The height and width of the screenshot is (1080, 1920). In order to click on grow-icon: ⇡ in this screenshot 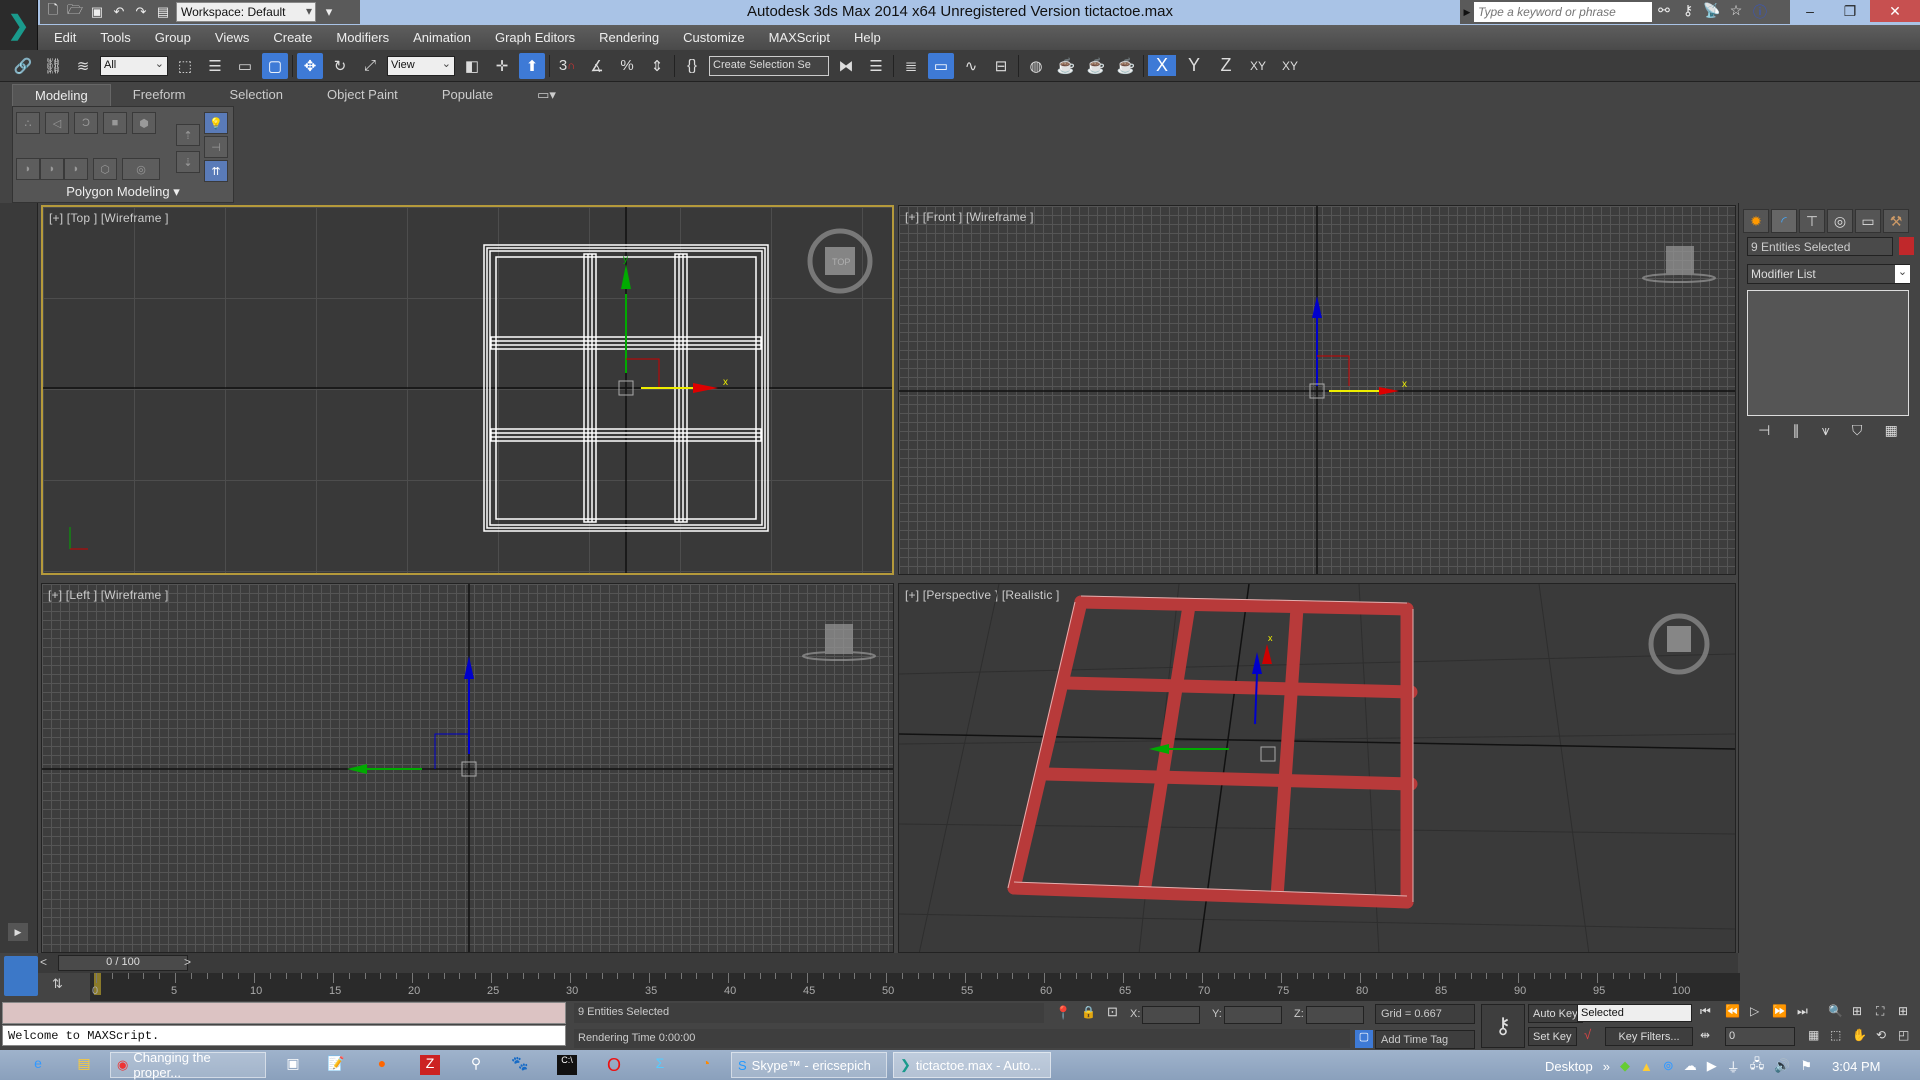, I will do `click(188, 135)`.